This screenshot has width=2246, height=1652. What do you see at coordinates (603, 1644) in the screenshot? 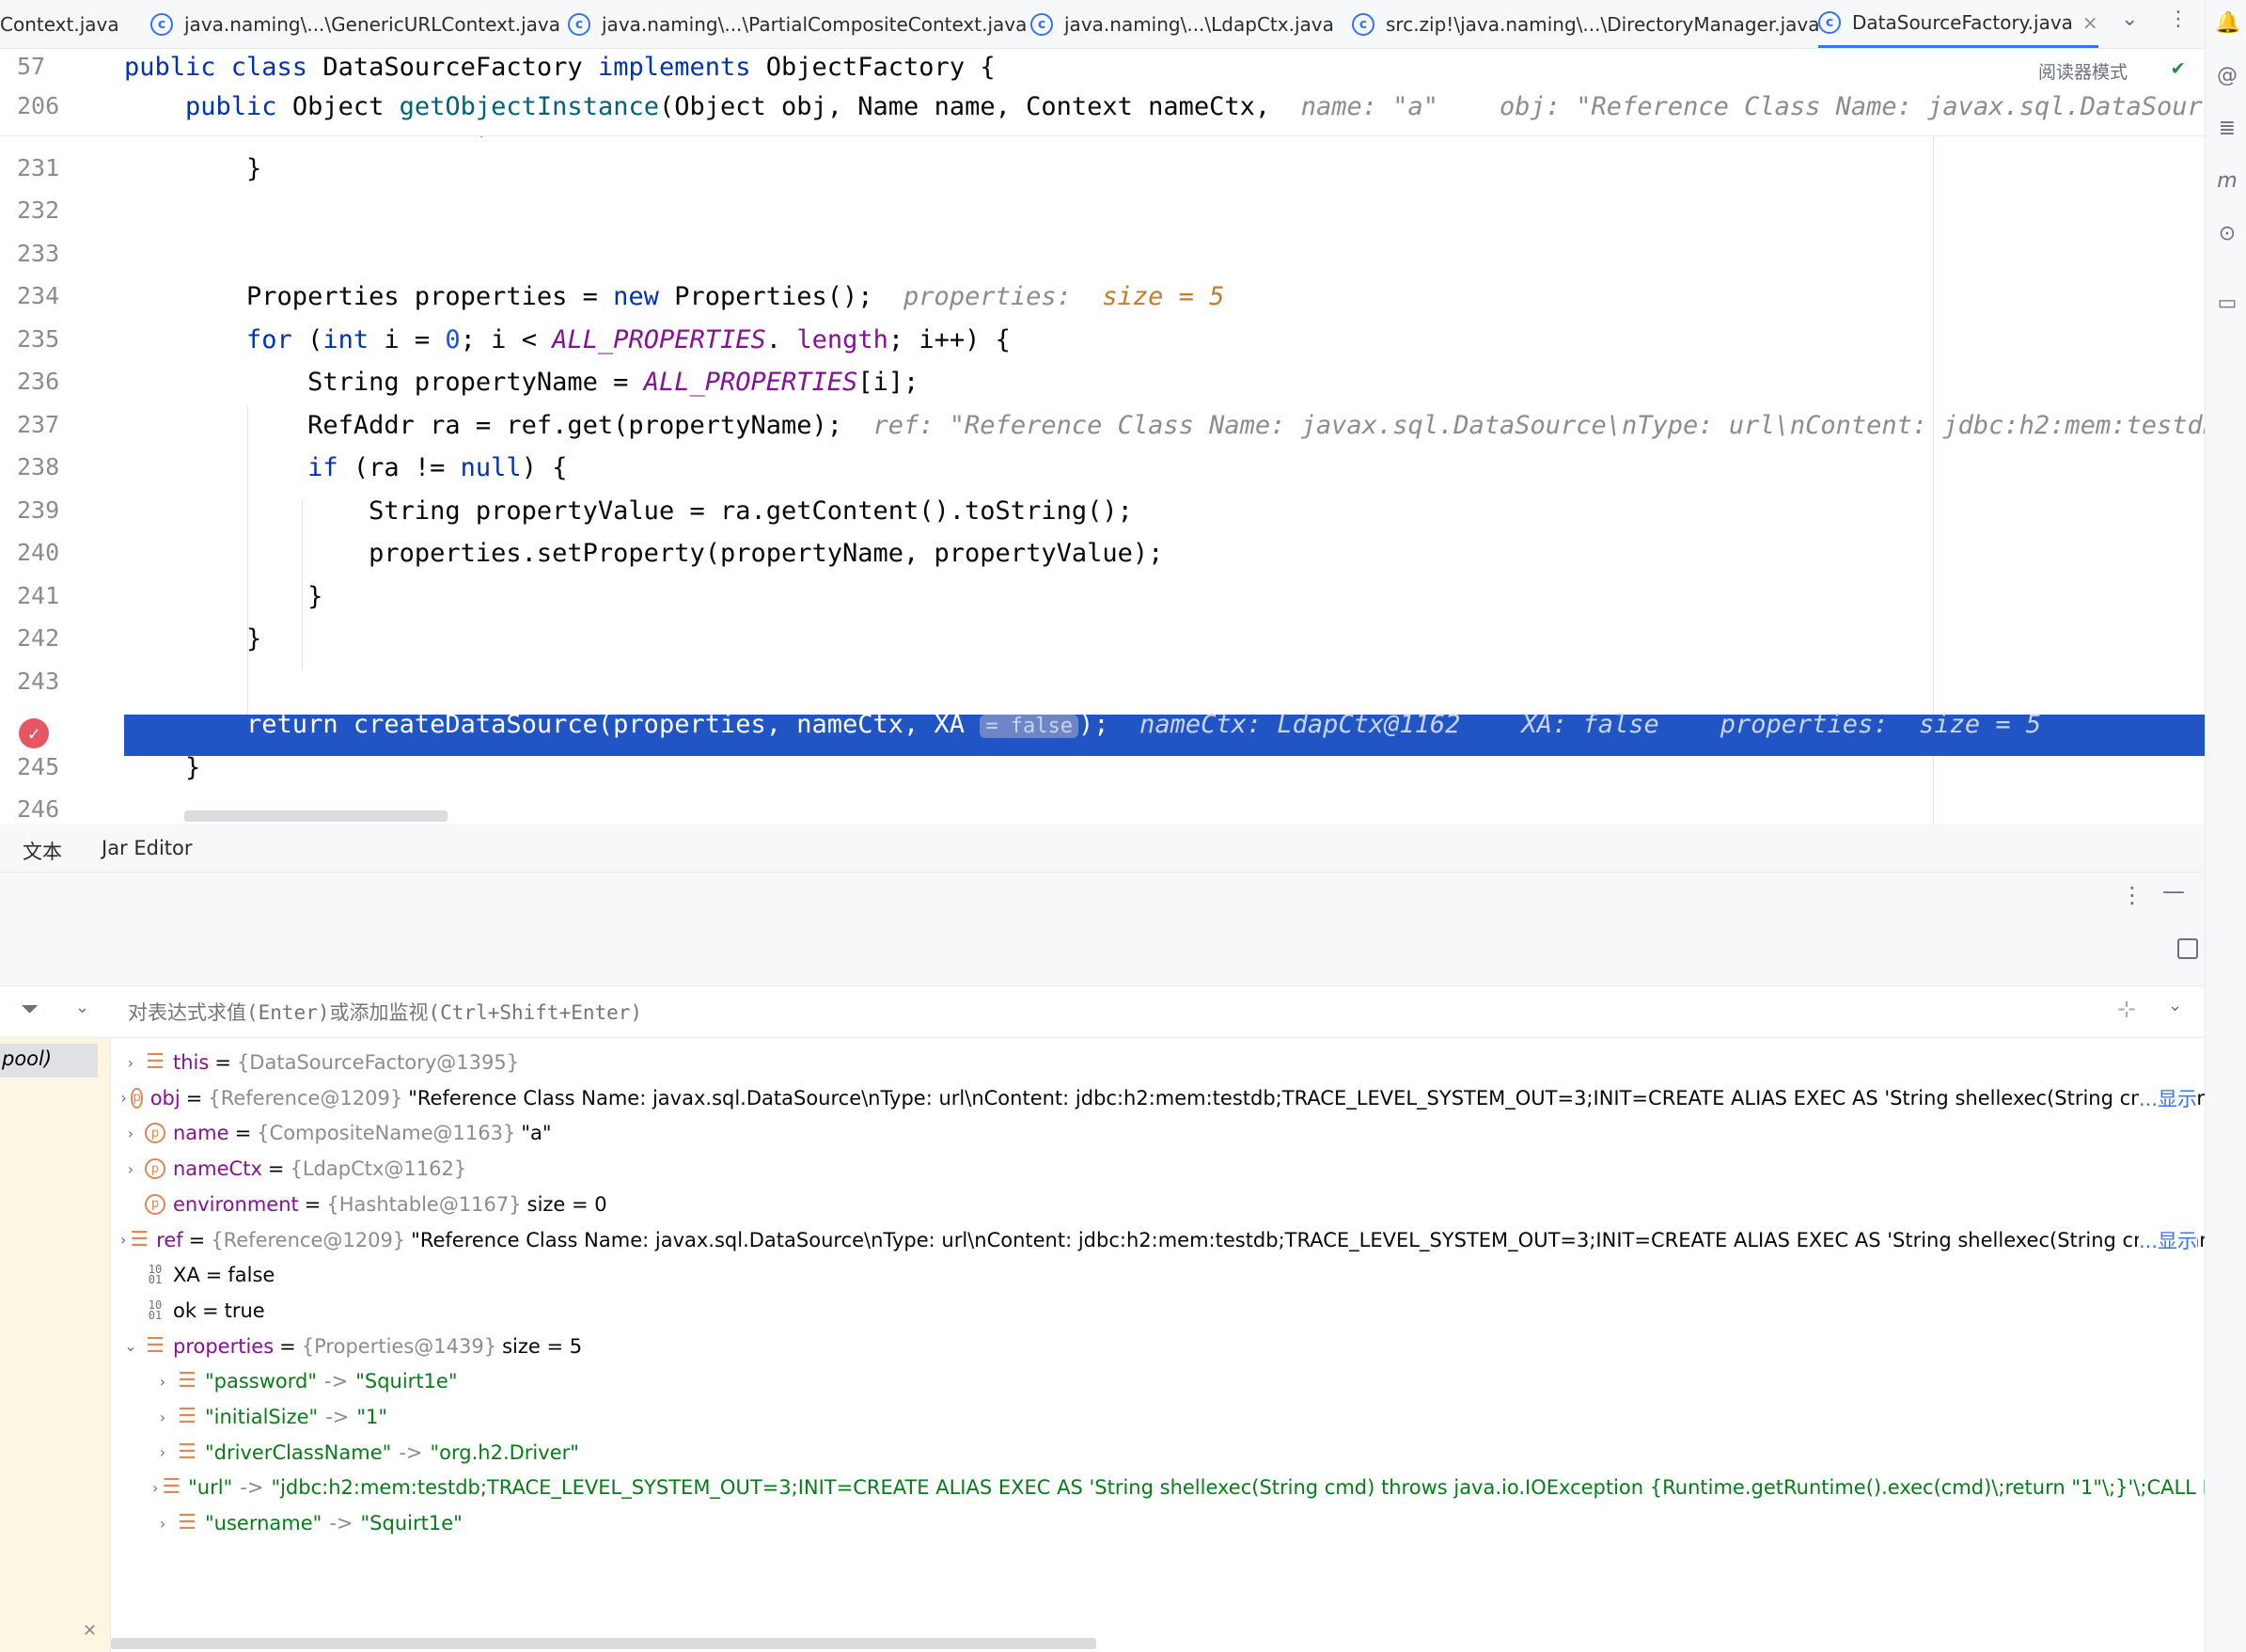
I see `variables-horizontal-scrollbar` at bounding box center [603, 1644].